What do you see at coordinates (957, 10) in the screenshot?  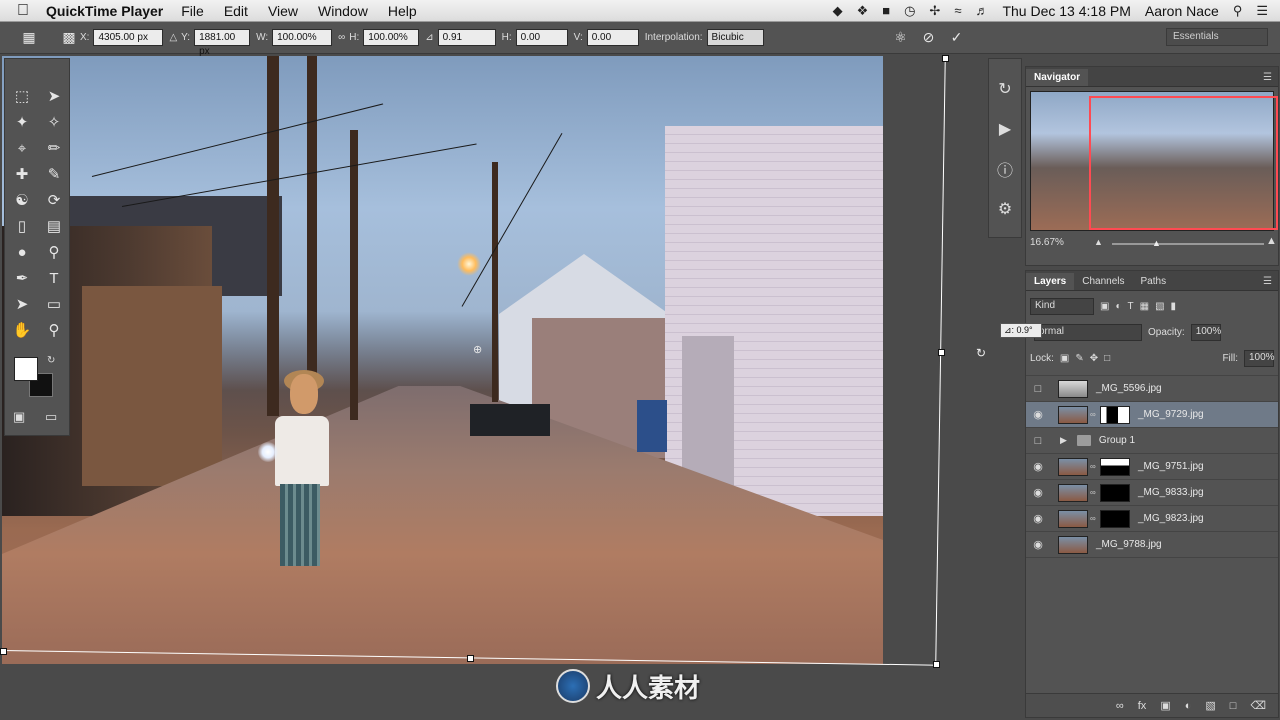 I see `wifi-icon: ≈` at bounding box center [957, 10].